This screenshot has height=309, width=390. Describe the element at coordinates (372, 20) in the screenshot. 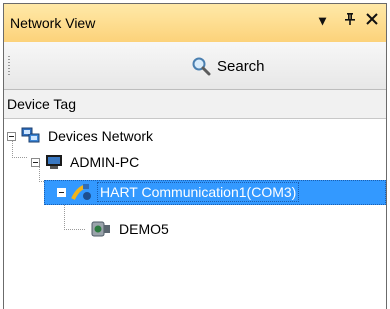

I see `close-icon` at that location.